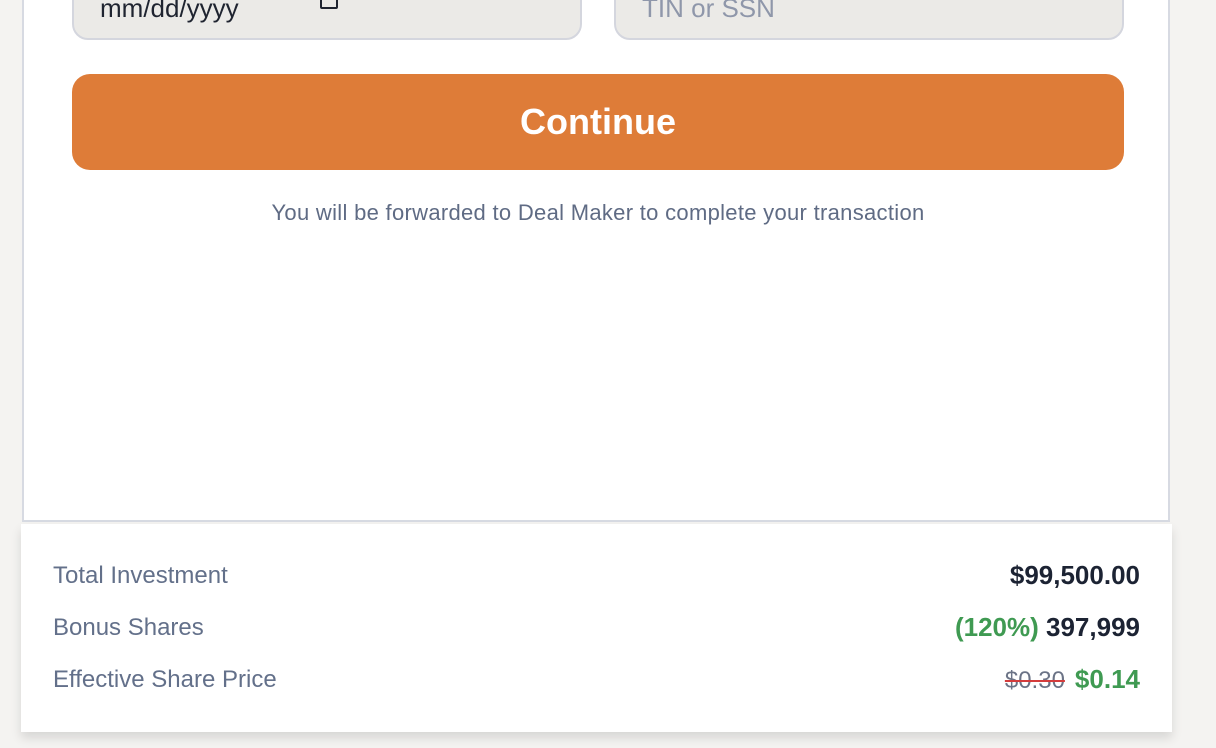 The height and width of the screenshot is (748, 1216). Describe the element at coordinates (165, 679) in the screenshot. I see `effective-price-label: Effective Share Price` at that location.